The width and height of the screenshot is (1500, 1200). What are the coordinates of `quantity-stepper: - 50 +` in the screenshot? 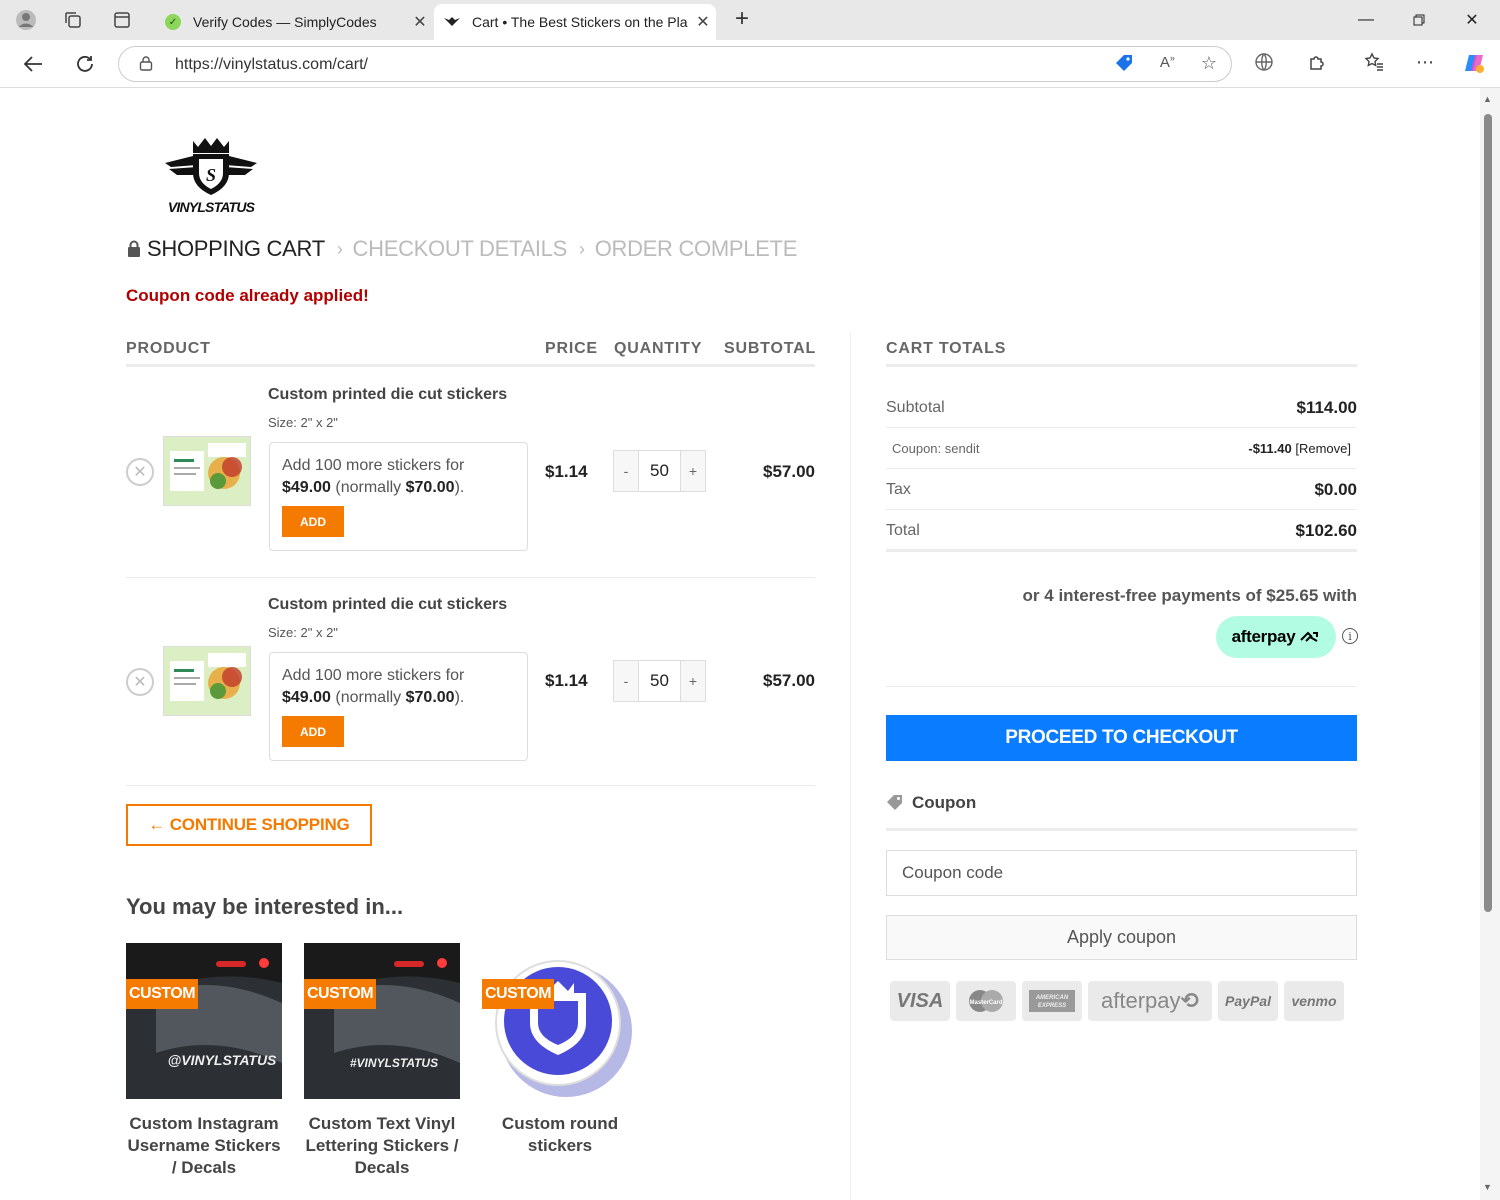 It's located at (659, 681).